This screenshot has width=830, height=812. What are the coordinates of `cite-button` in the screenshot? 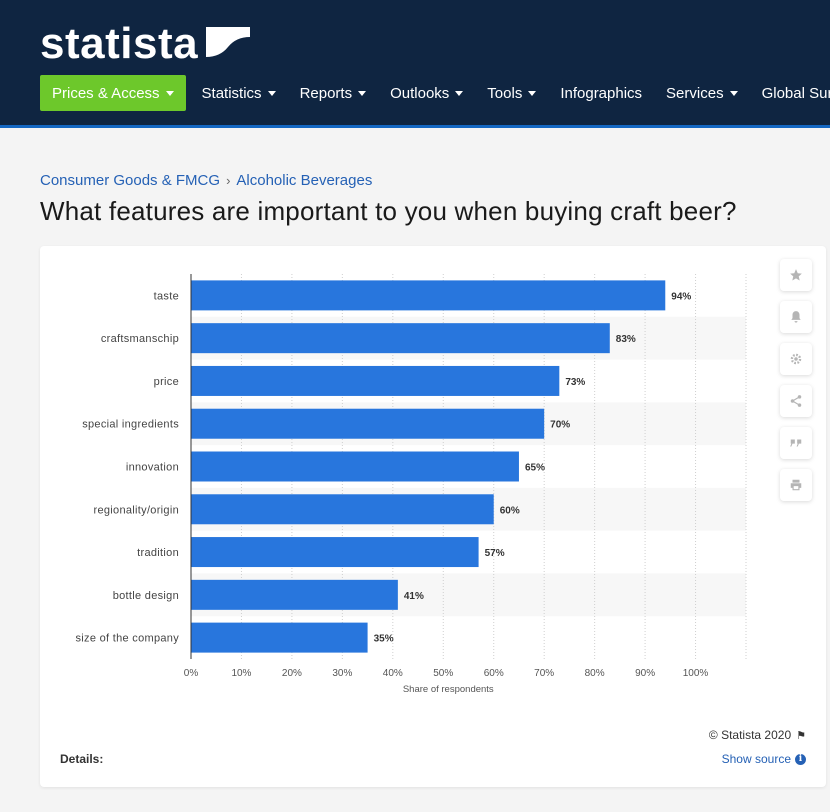 It's located at (796, 443).